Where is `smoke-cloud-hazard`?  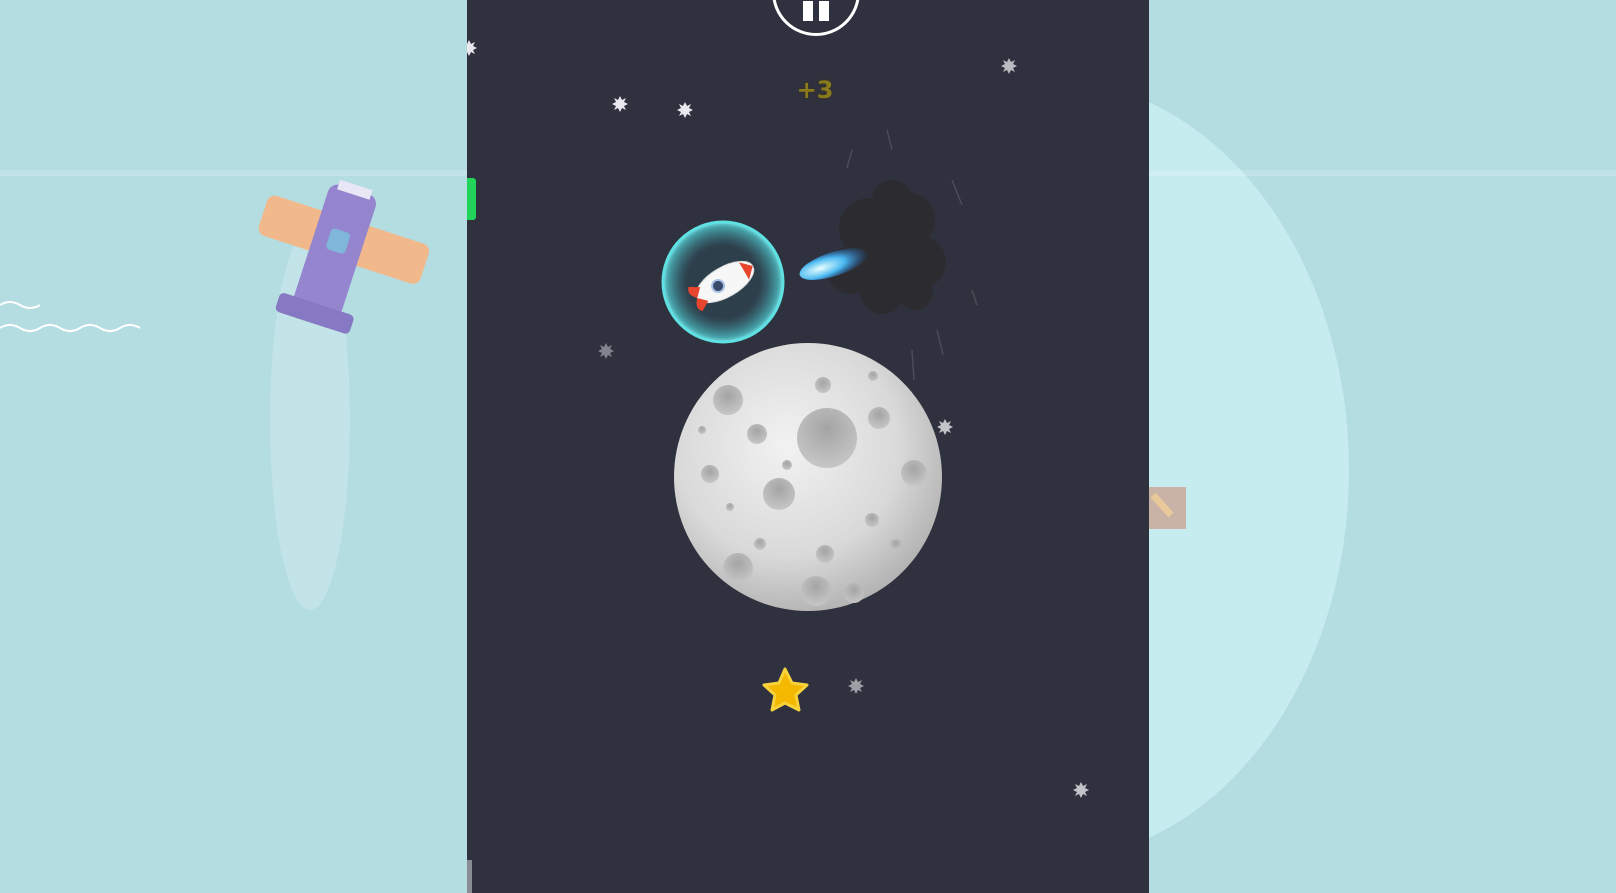
smoke-cloud-hazard is located at coordinates (886, 247).